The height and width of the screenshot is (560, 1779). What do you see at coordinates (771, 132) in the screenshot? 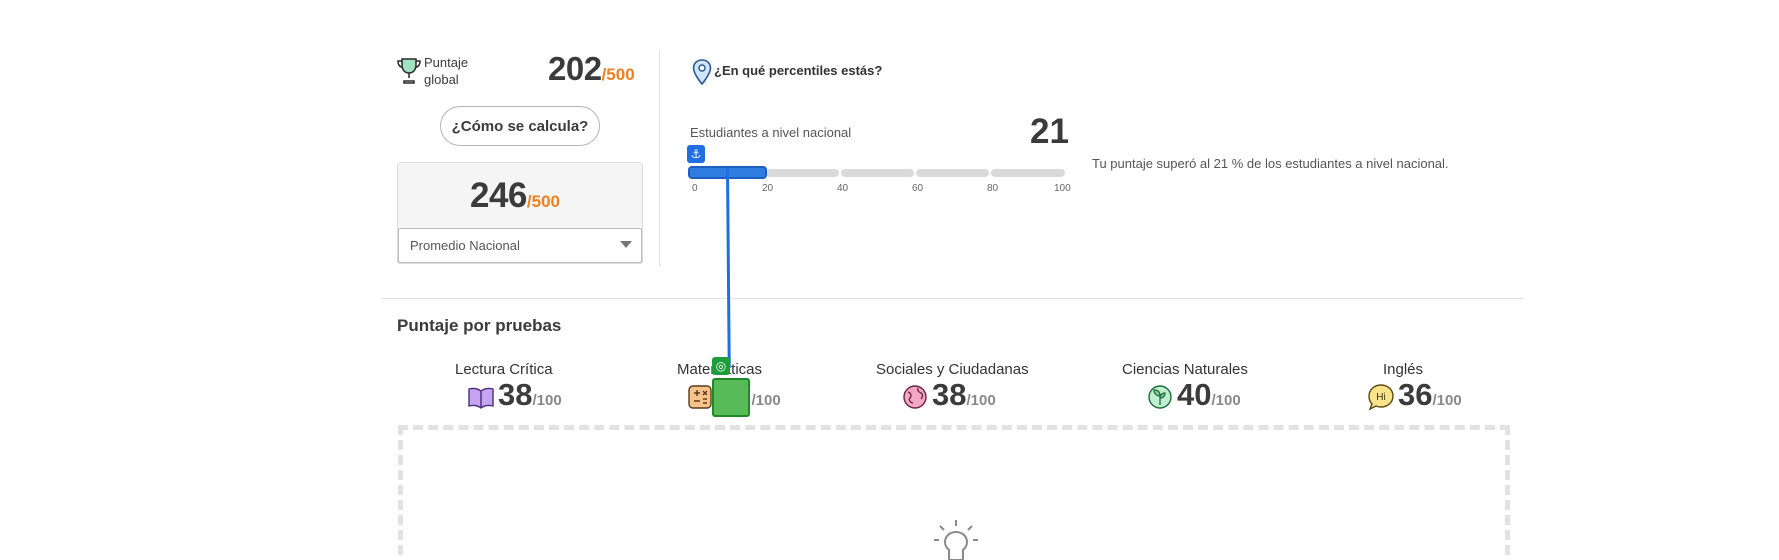
I see `national-students-label: Estudiantes a nivel nacional` at bounding box center [771, 132].